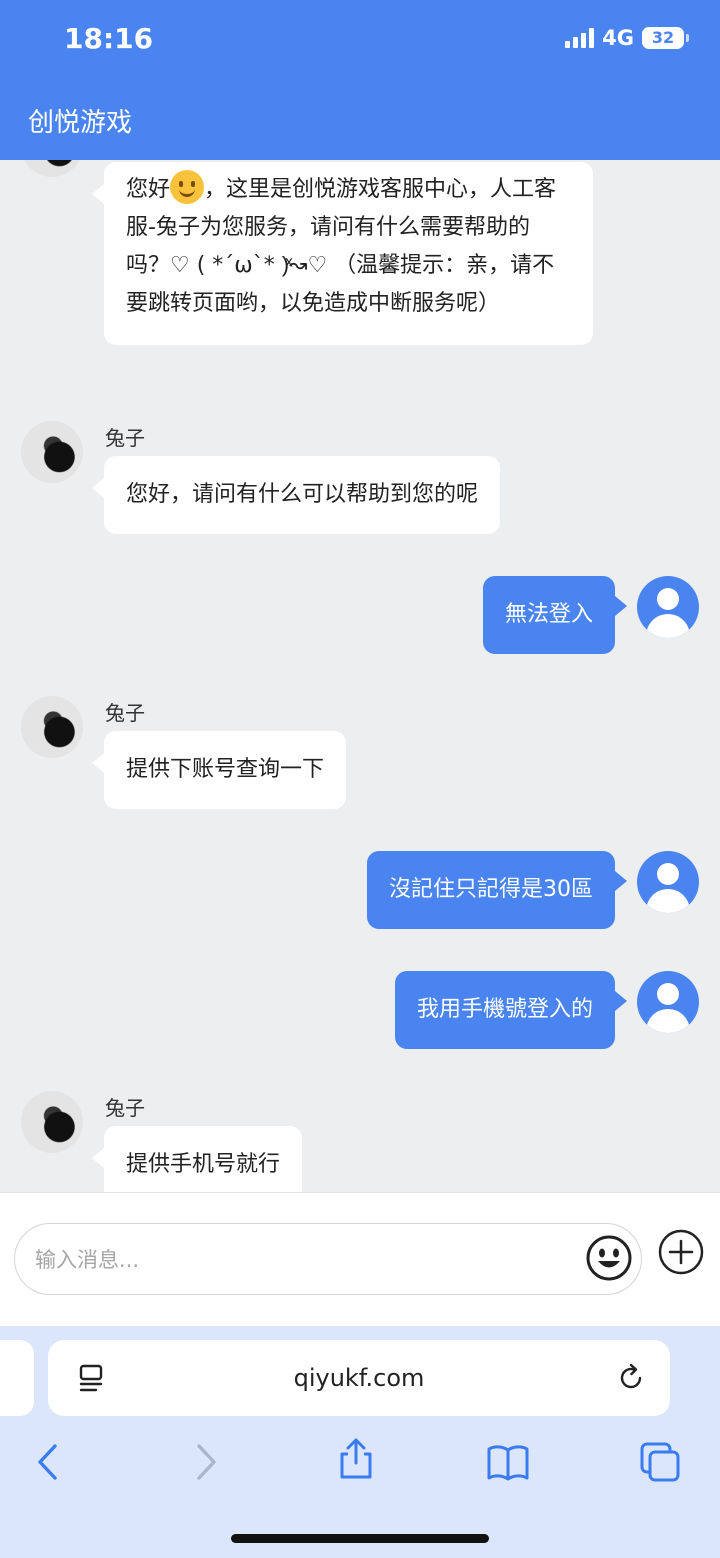  I want to click on agent-message-bubble: 您好，请问有什么可以帮助到您的呢, so click(296, 495).